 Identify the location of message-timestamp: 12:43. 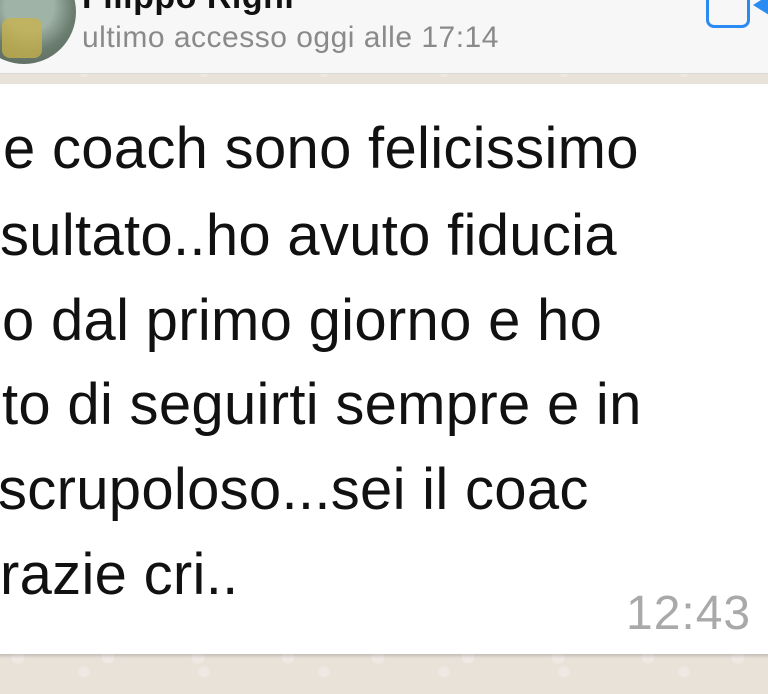
(689, 613).